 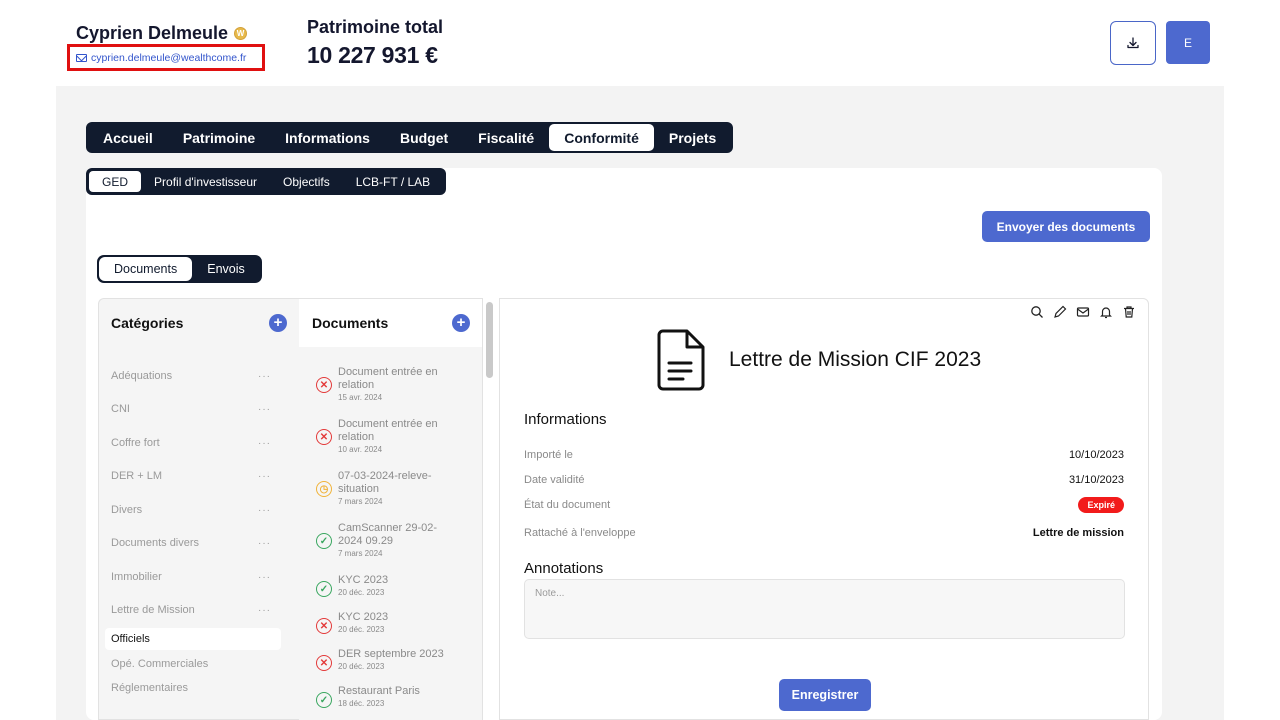 I want to click on document-item: ✓ KYC 2023 20 déc. 2023, so click(x=396, y=585).